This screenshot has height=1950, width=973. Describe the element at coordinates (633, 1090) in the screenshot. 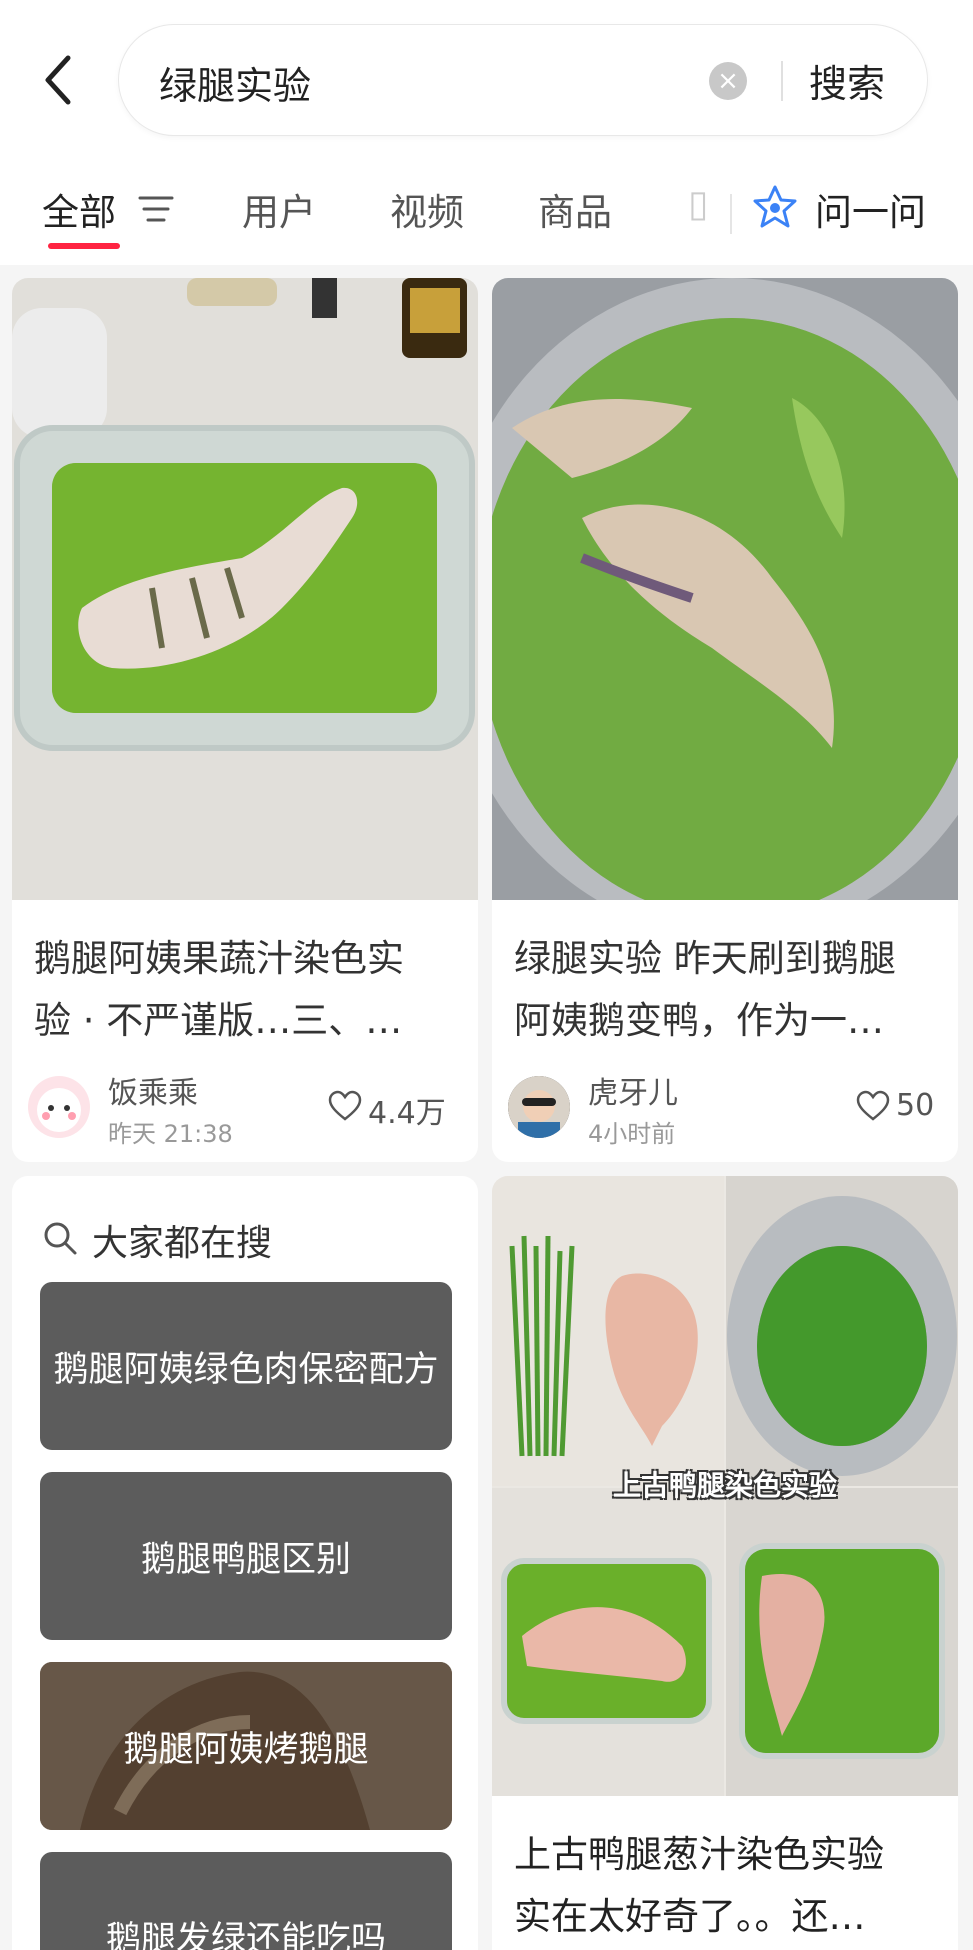

I see `card-2-author: 虎牙儿` at that location.